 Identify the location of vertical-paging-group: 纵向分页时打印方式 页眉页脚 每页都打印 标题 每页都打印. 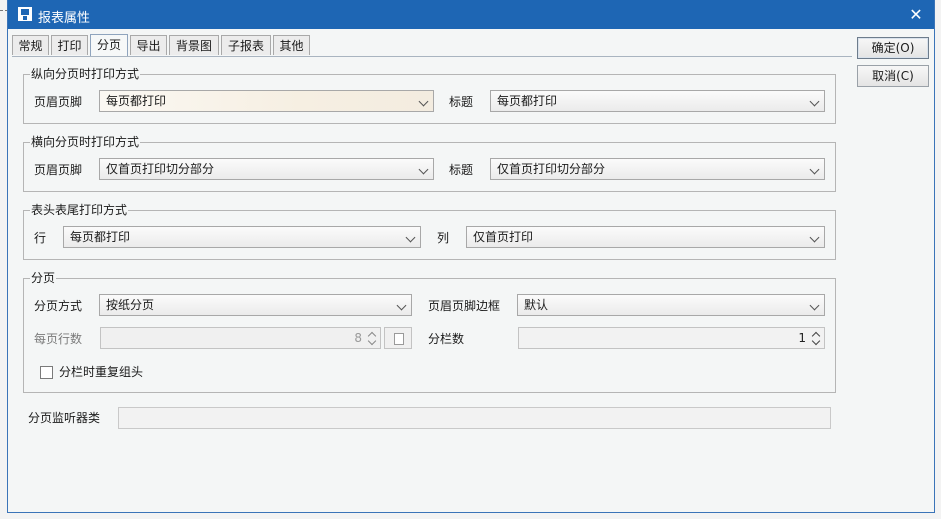
(429, 95).